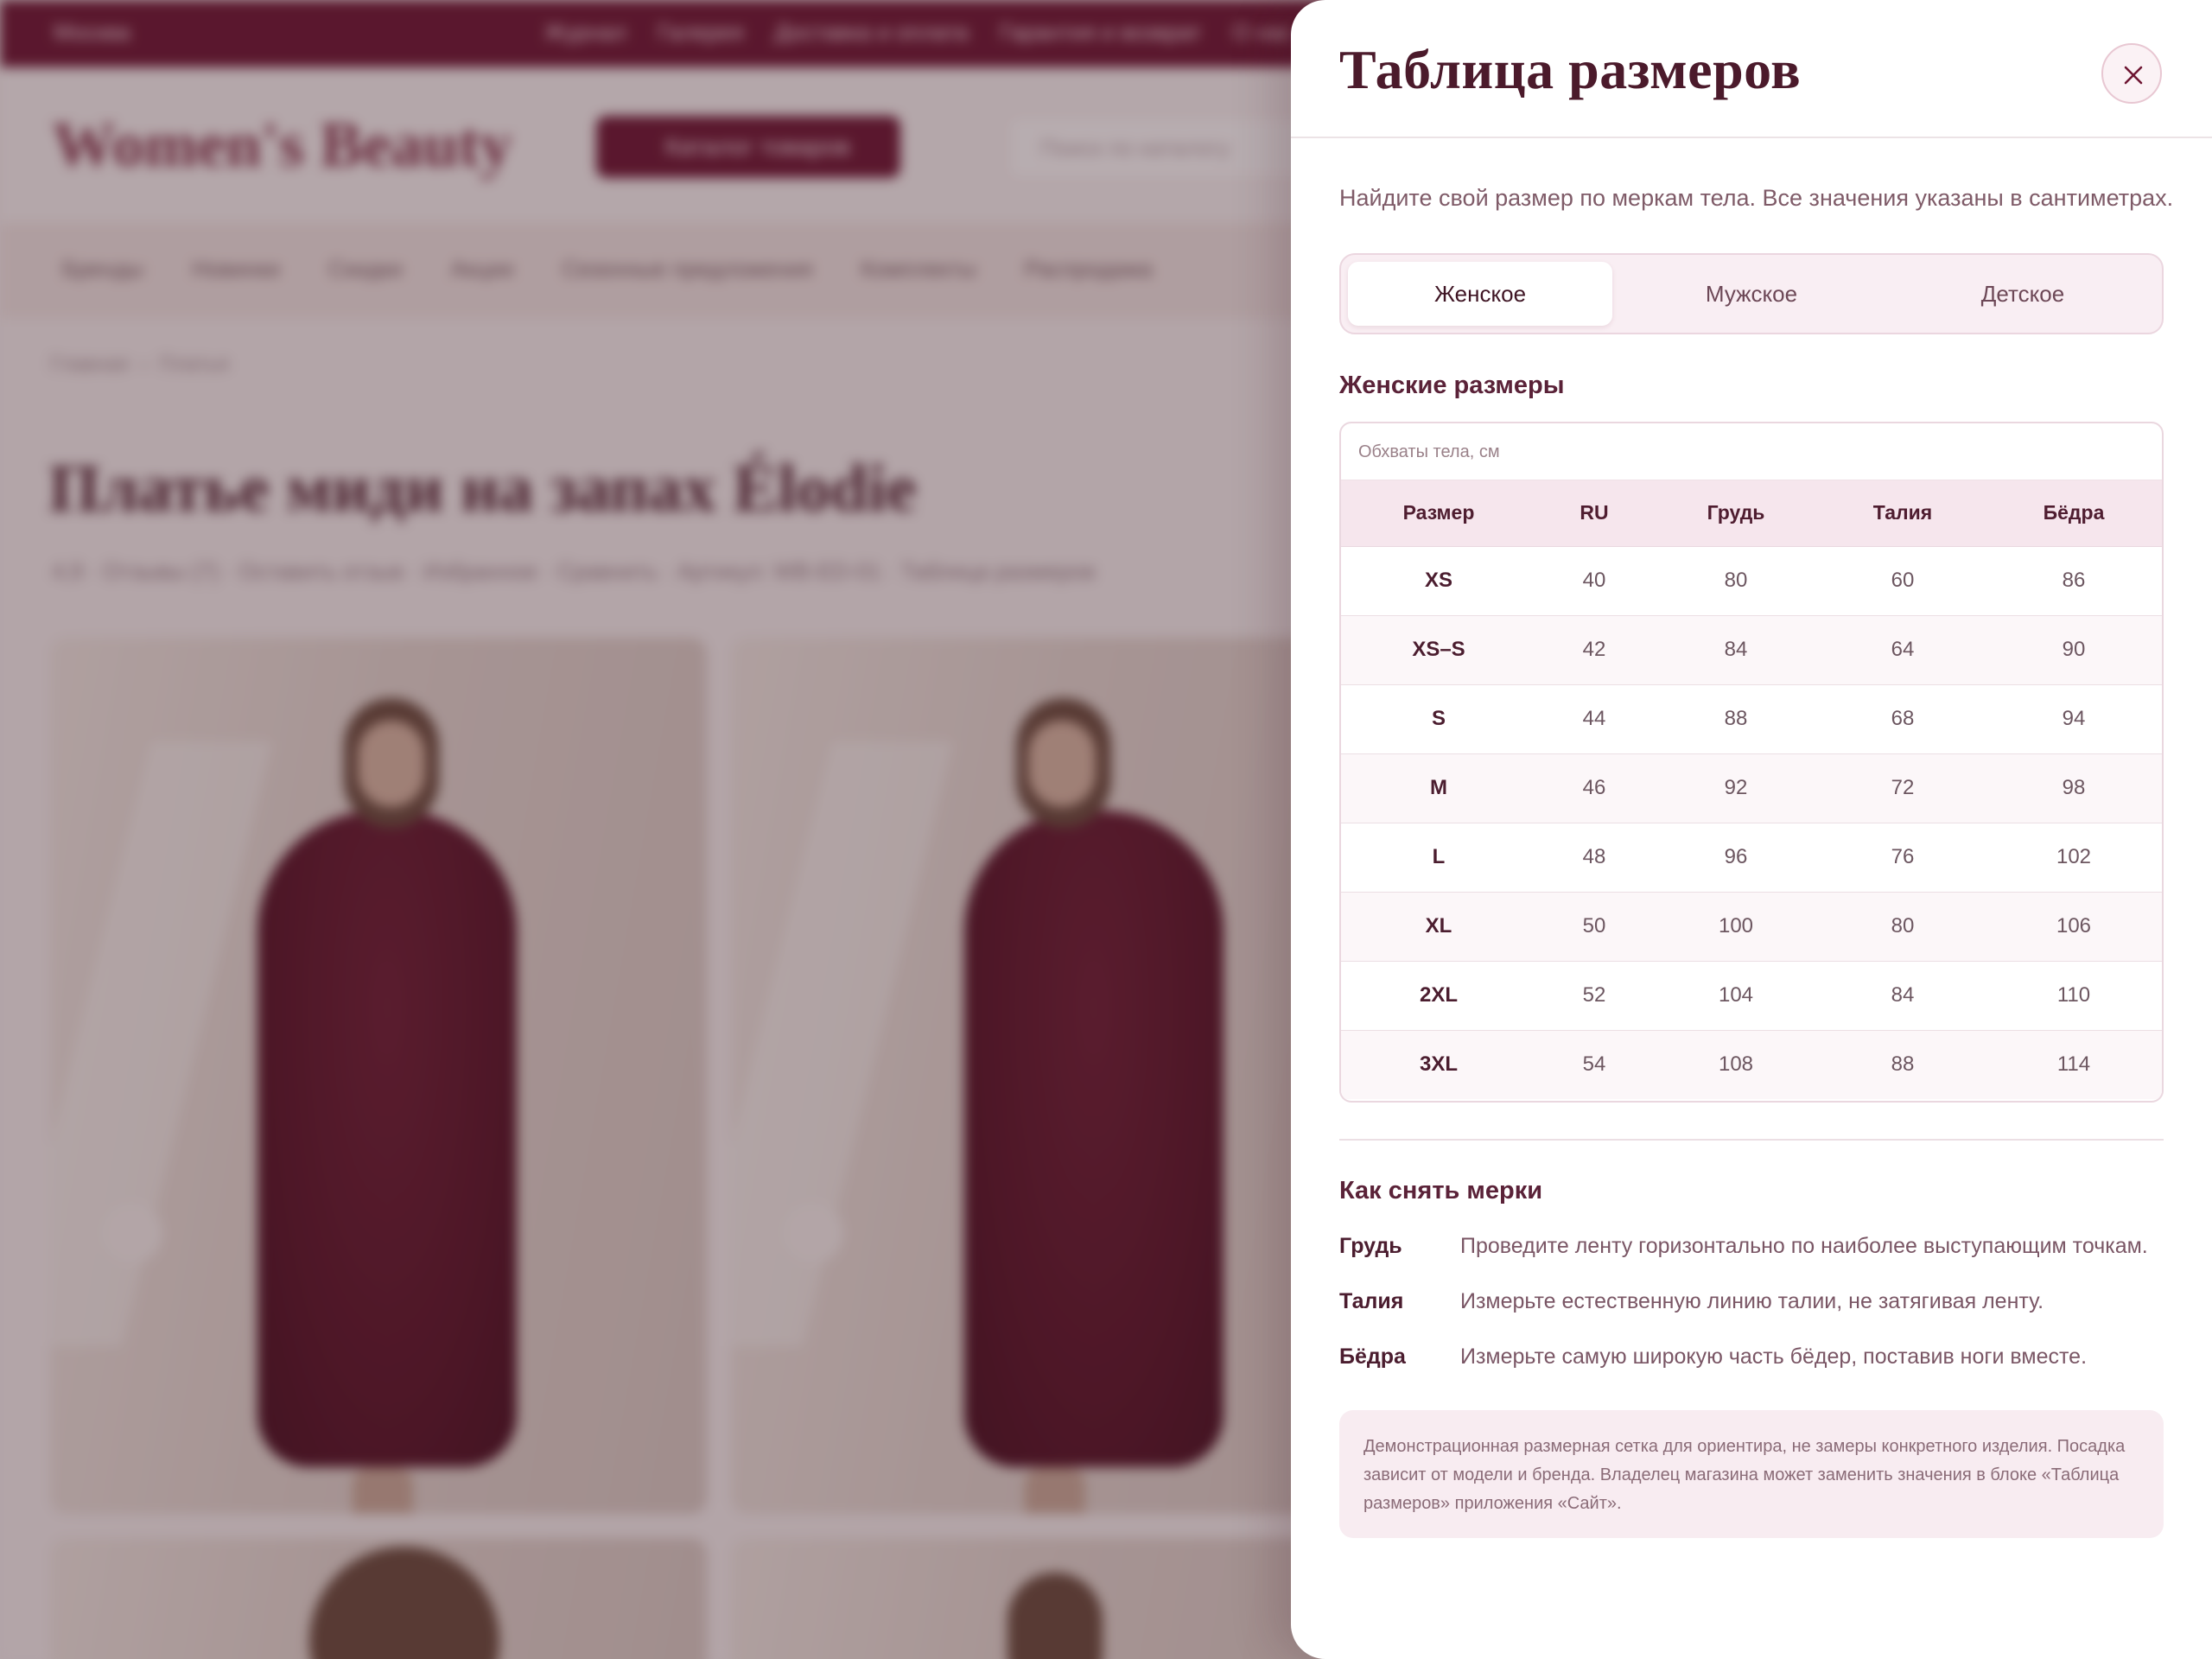  Describe the element at coordinates (1736, 996) in the screenshot. I see `table-cell: 104` at that location.